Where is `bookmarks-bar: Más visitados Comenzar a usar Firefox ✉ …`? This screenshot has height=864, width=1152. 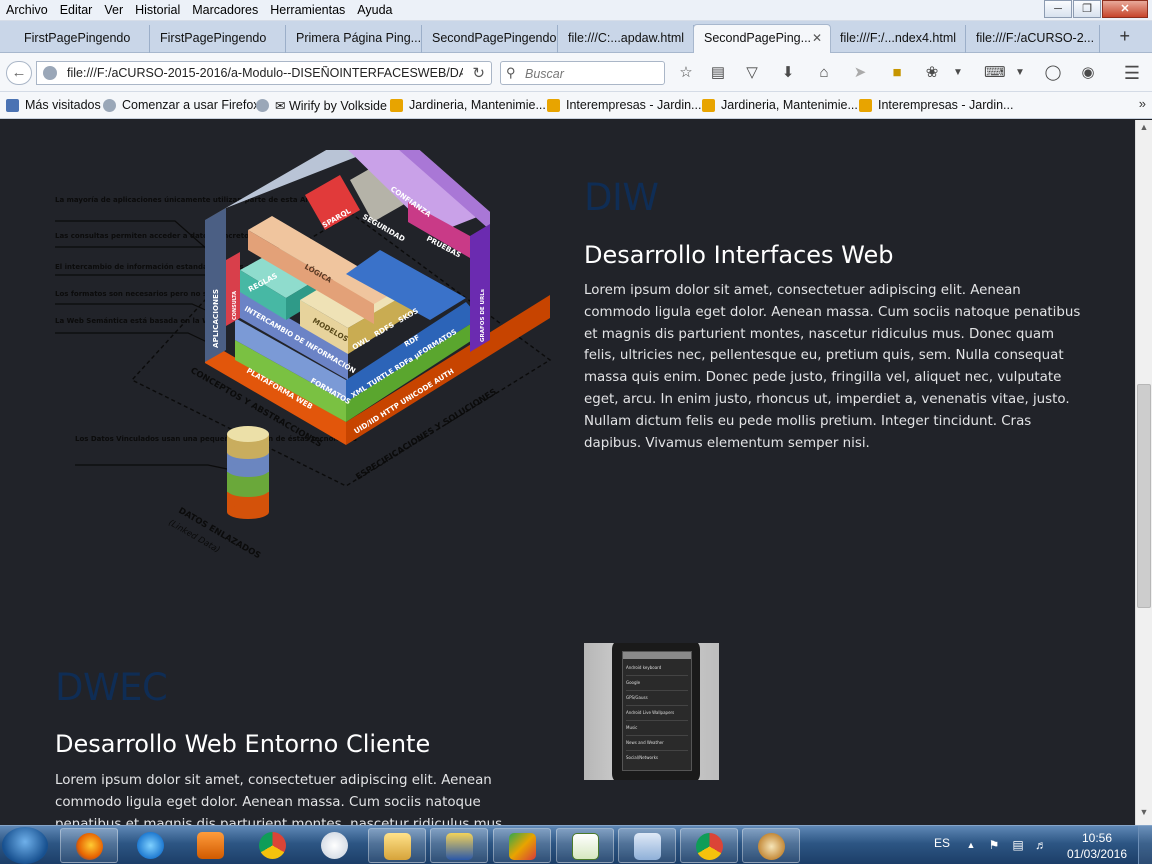 bookmarks-bar: Más visitados Comenzar a usar Firefox ✉ … is located at coordinates (576, 105).